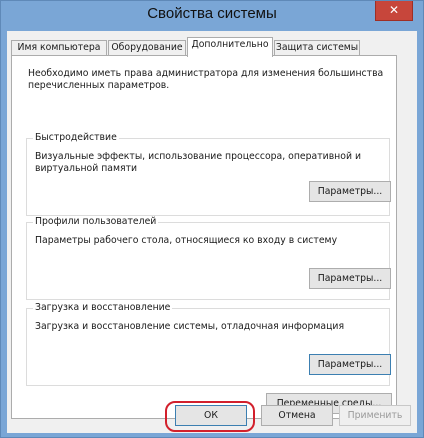 Image resolution: width=424 pixels, height=438 pixels. What do you see at coordinates (317, 48) in the screenshot?
I see `tab-system-protection: Защита системы` at bounding box center [317, 48].